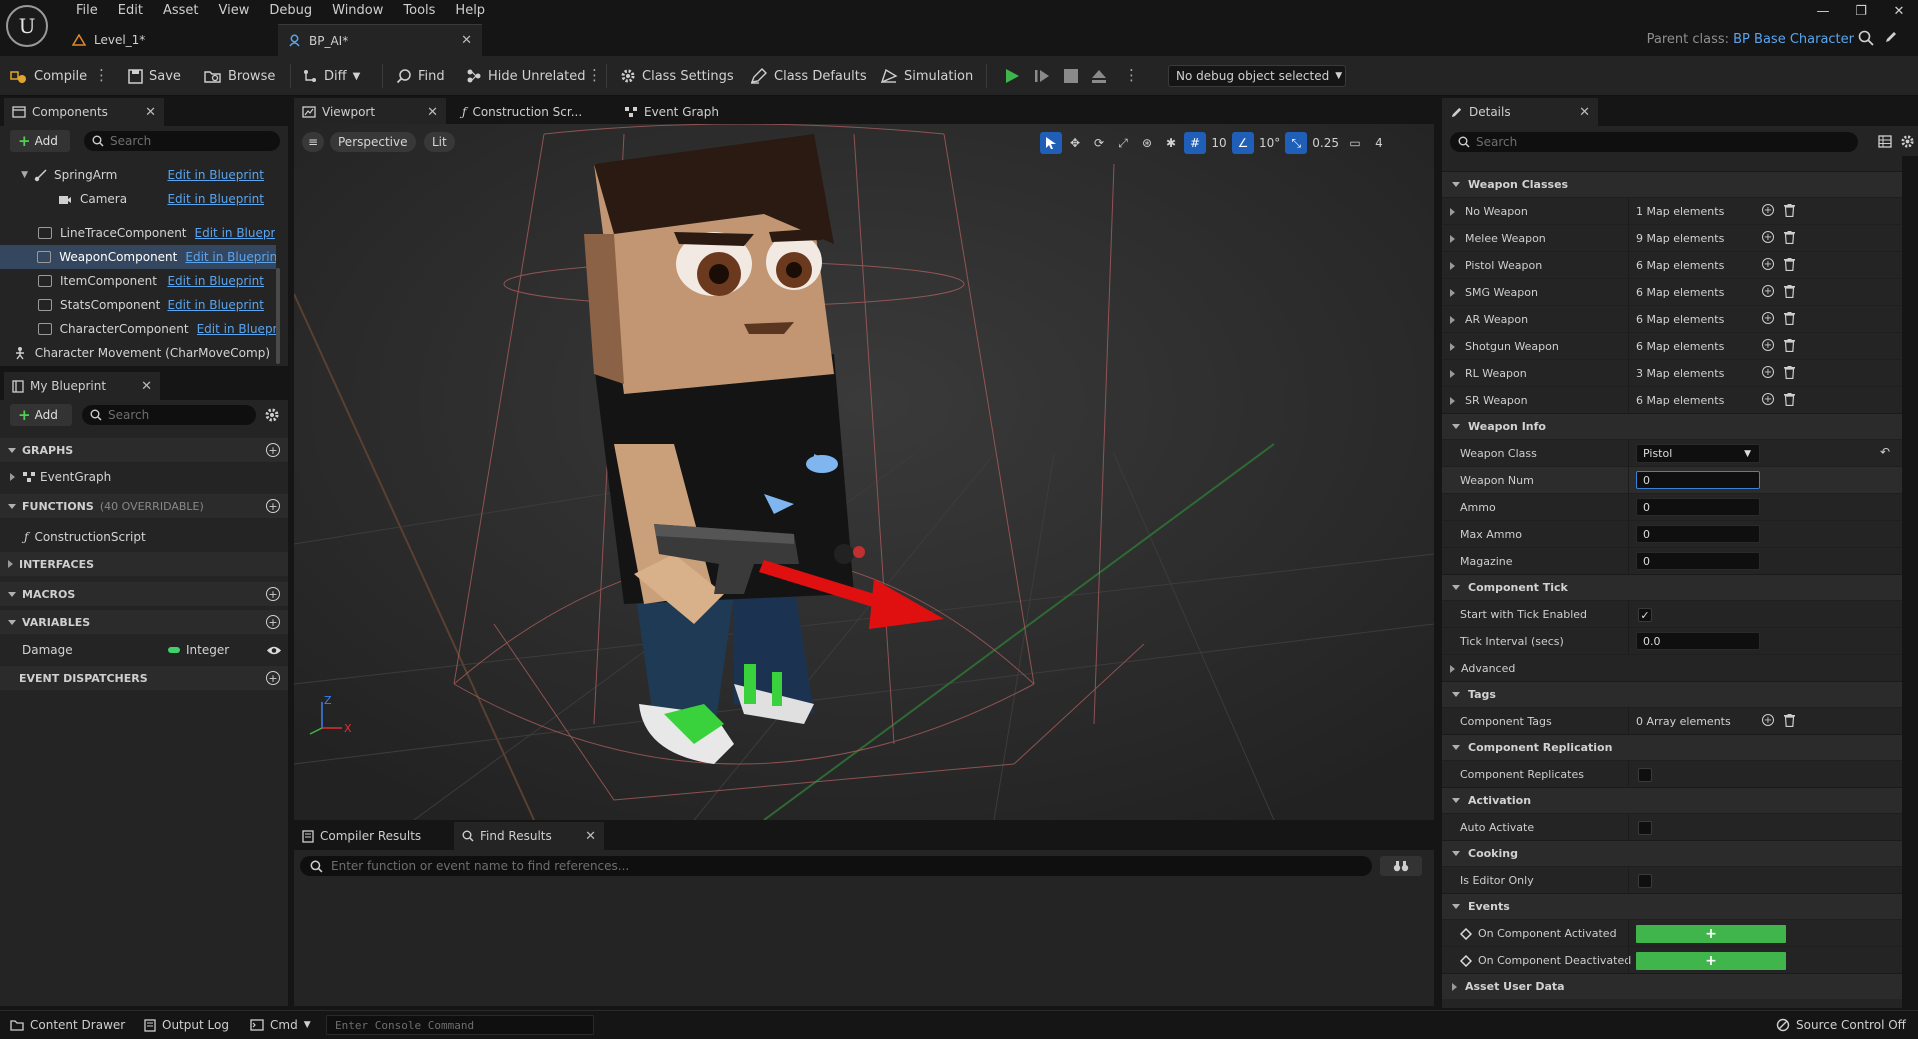 This screenshot has height=1039, width=1918. What do you see at coordinates (167, 40) in the screenshot?
I see `tab-level: Level_1*` at bounding box center [167, 40].